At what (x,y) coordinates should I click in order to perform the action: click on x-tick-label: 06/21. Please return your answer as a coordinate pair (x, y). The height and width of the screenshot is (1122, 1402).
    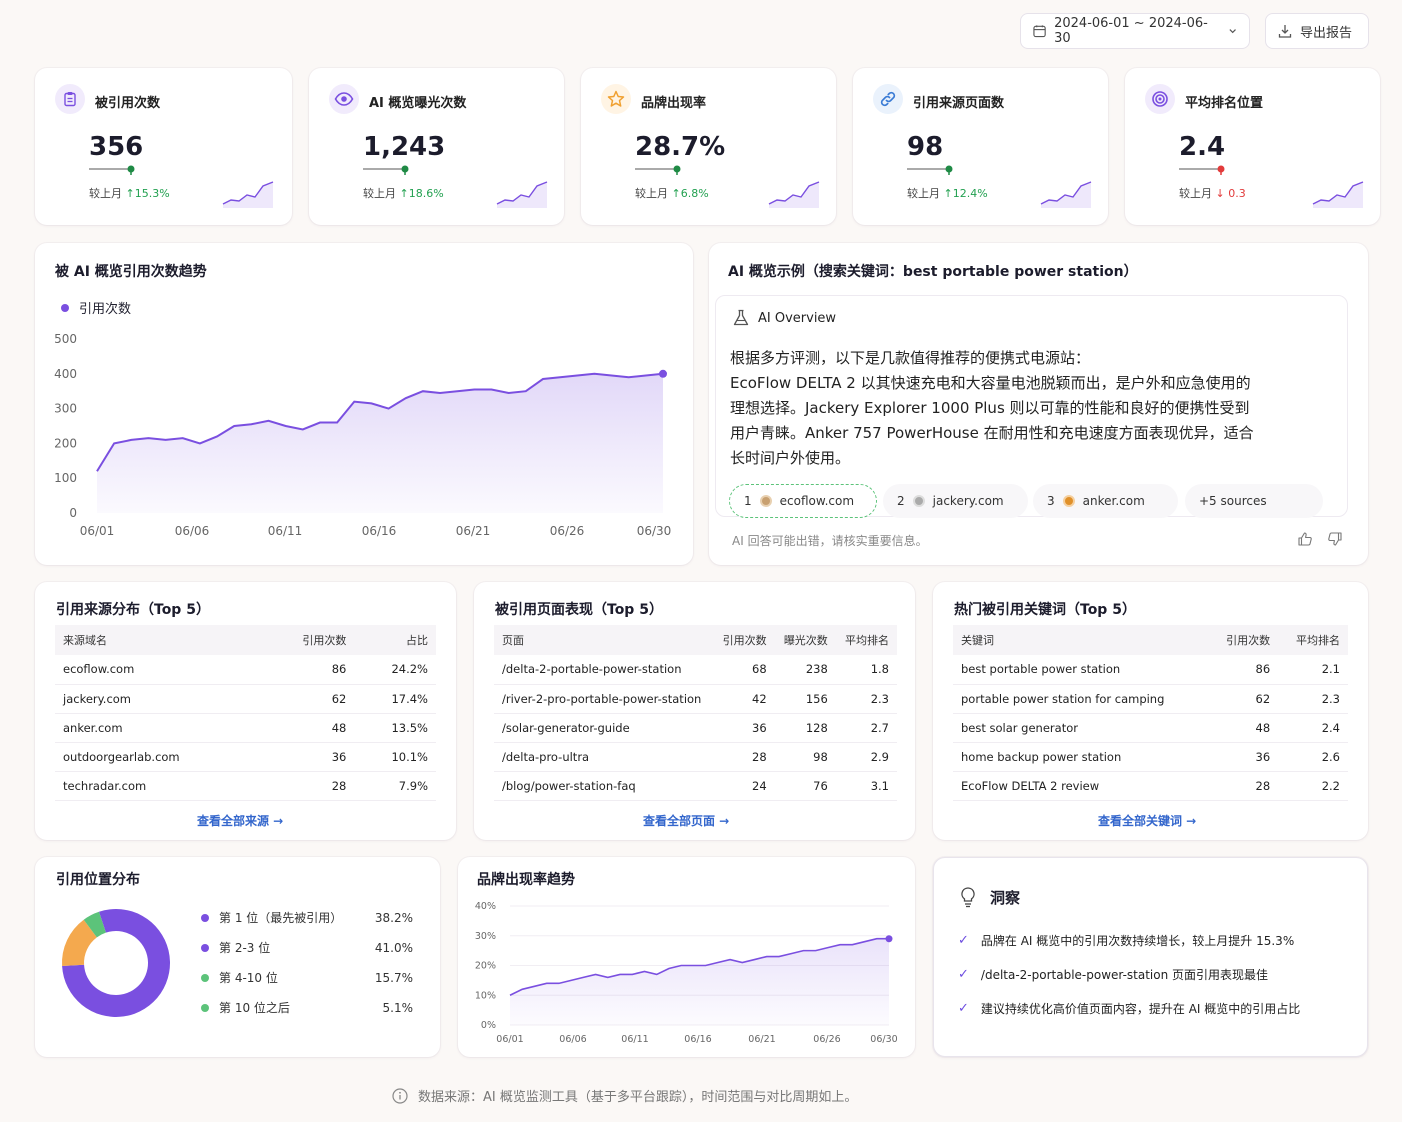
    Looking at the image, I should click on (761, 1039).